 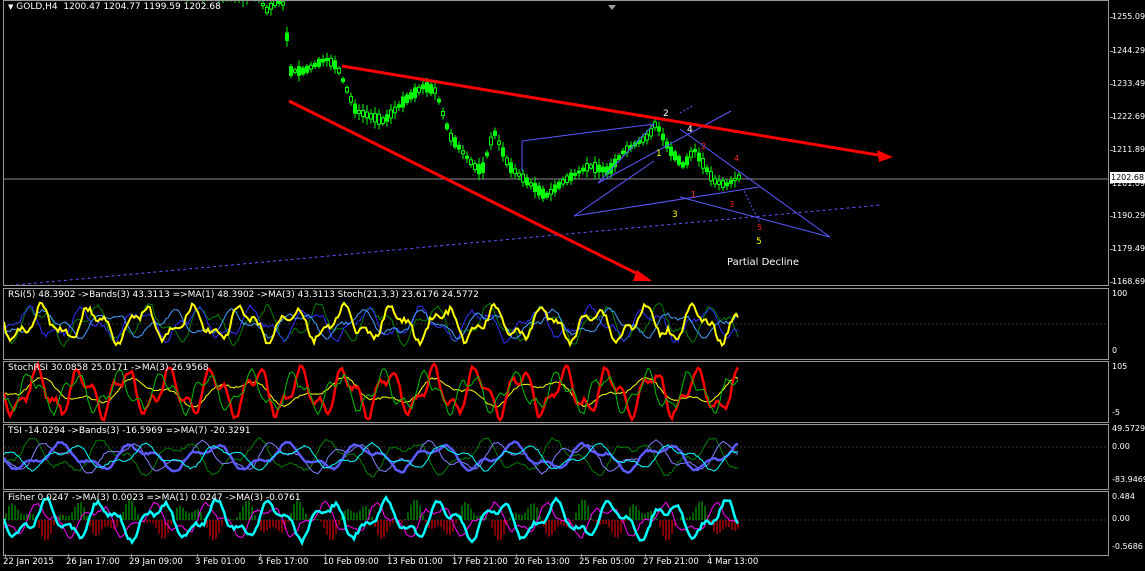 What do you see at coordinates (1120, 366) in the screenshot?
I see `stochrsi-scale-top: 105` at bounding box center [1120, 366].